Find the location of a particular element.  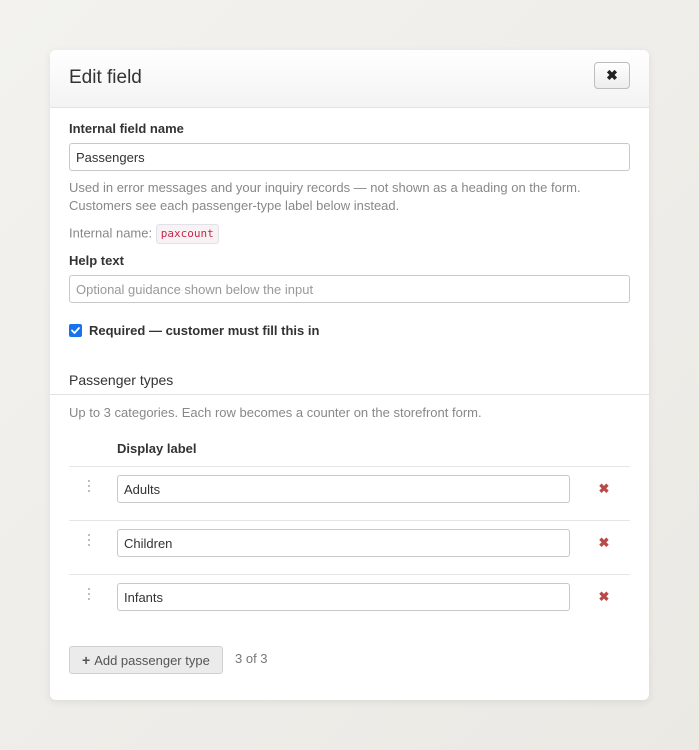

help-text-input is located at coordinates (349, 289).